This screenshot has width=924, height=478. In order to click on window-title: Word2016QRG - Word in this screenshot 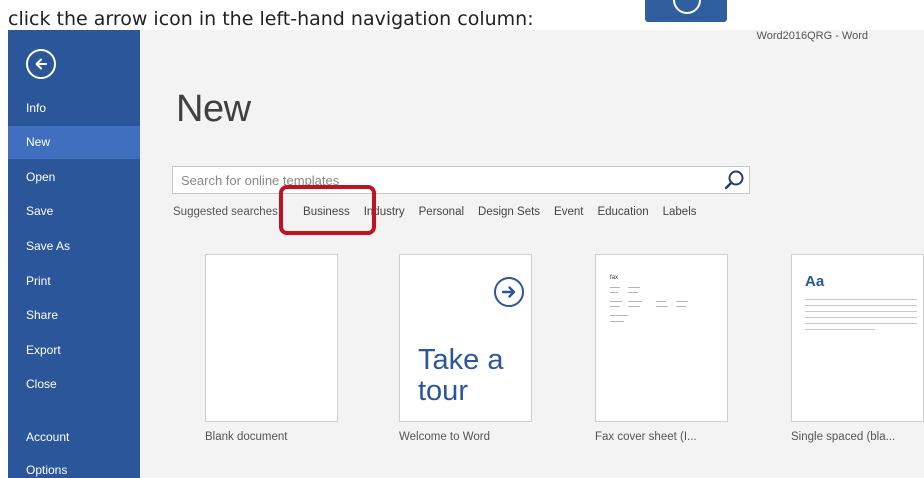, I will do `click(812, 36)`.